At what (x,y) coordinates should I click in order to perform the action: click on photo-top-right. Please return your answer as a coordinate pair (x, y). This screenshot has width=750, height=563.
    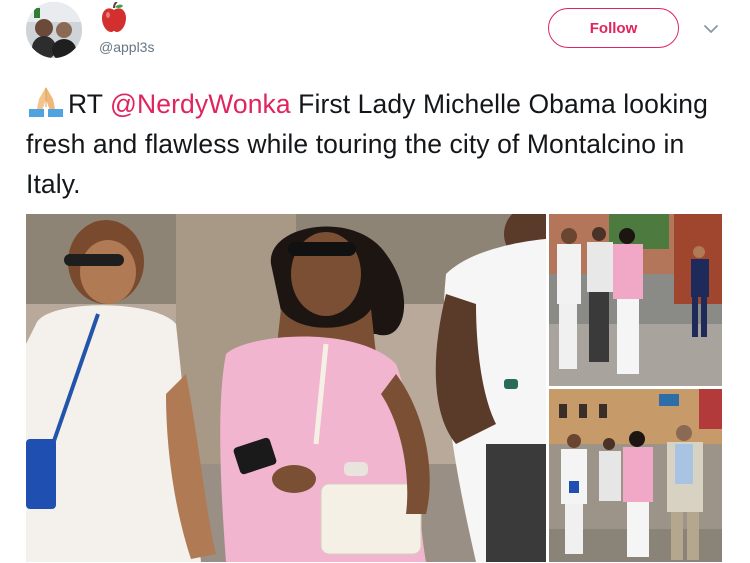
    Looking at the image, I should click on (635, 300).